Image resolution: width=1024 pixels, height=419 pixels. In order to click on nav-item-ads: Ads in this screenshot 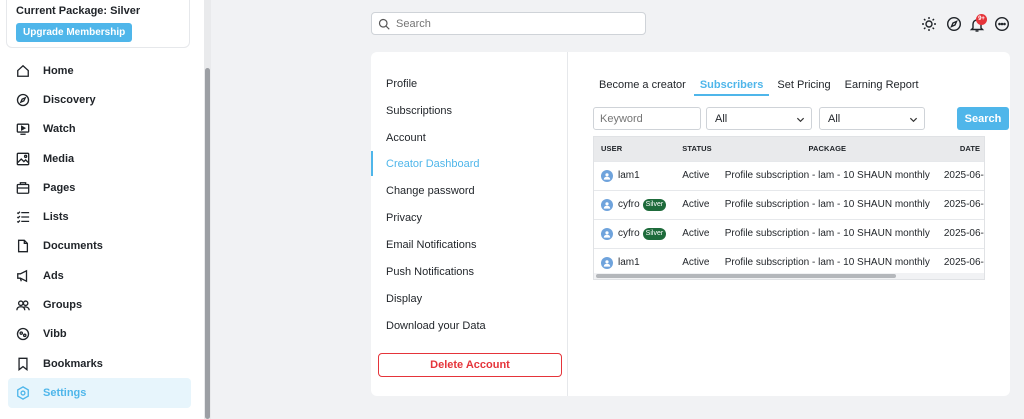, I will do `click(99, 275)`.